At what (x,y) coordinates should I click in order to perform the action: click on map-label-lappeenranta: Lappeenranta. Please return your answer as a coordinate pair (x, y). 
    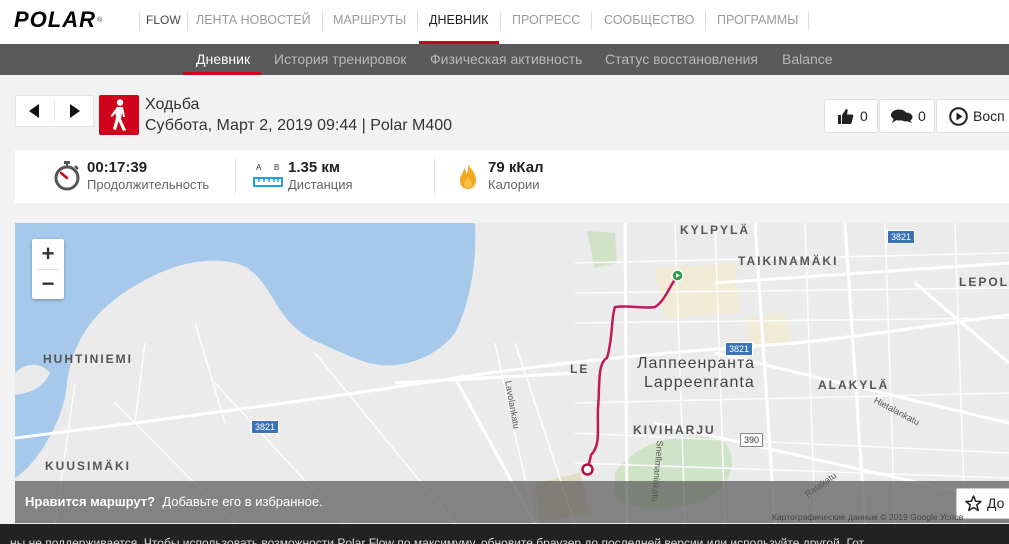
    Looking at the image, I should click on (699, 382).